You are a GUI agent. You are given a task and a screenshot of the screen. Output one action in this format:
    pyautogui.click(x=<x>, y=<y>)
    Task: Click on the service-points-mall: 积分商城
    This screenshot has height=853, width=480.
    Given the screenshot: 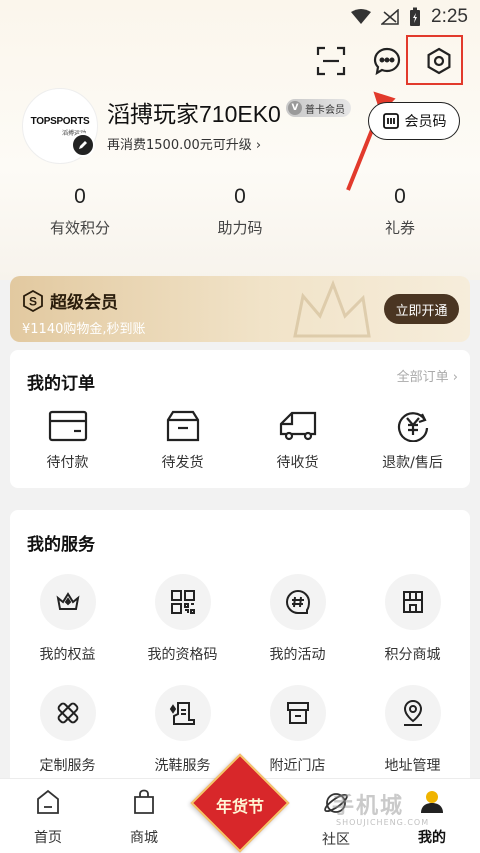 What is the action you would take?
    pyautogui.click(x=412, y=619)
    